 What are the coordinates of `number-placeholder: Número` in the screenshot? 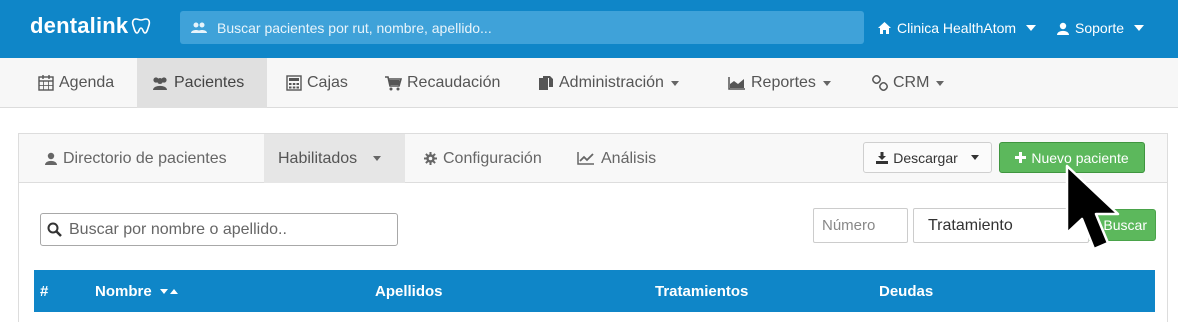 It's located at (849, 225).